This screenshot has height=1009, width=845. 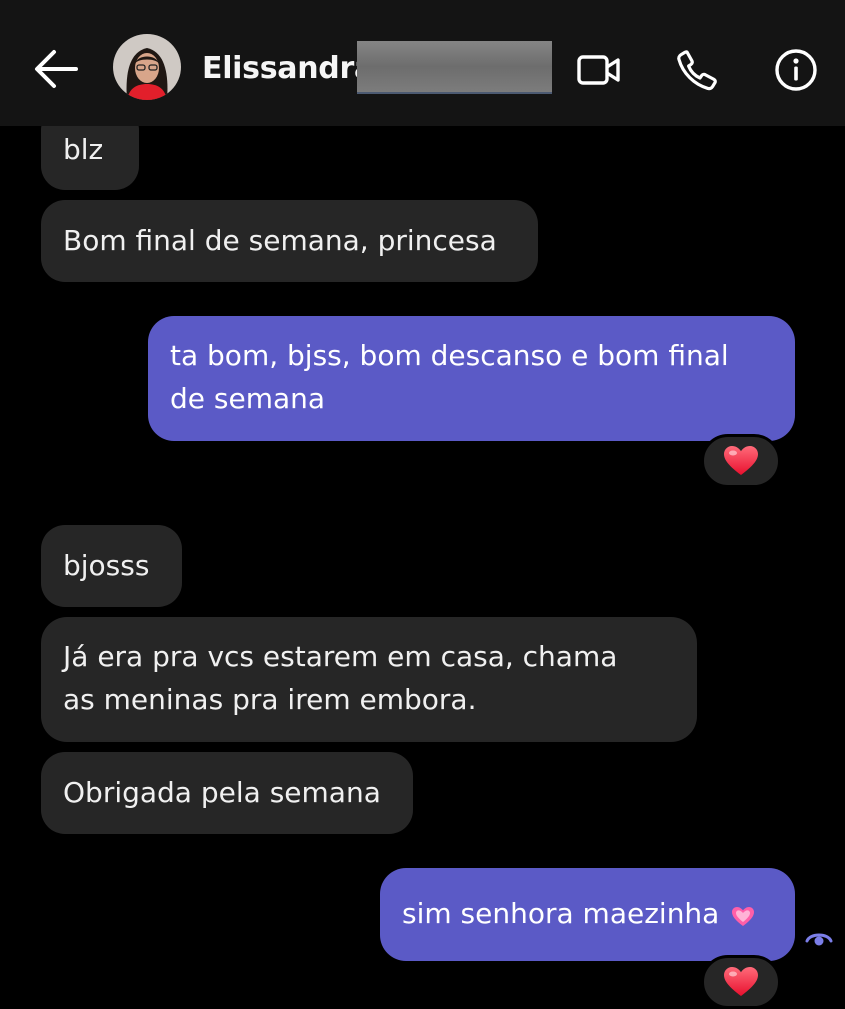 I want to click on message-text: bjosss, so click(x=106, y=565).